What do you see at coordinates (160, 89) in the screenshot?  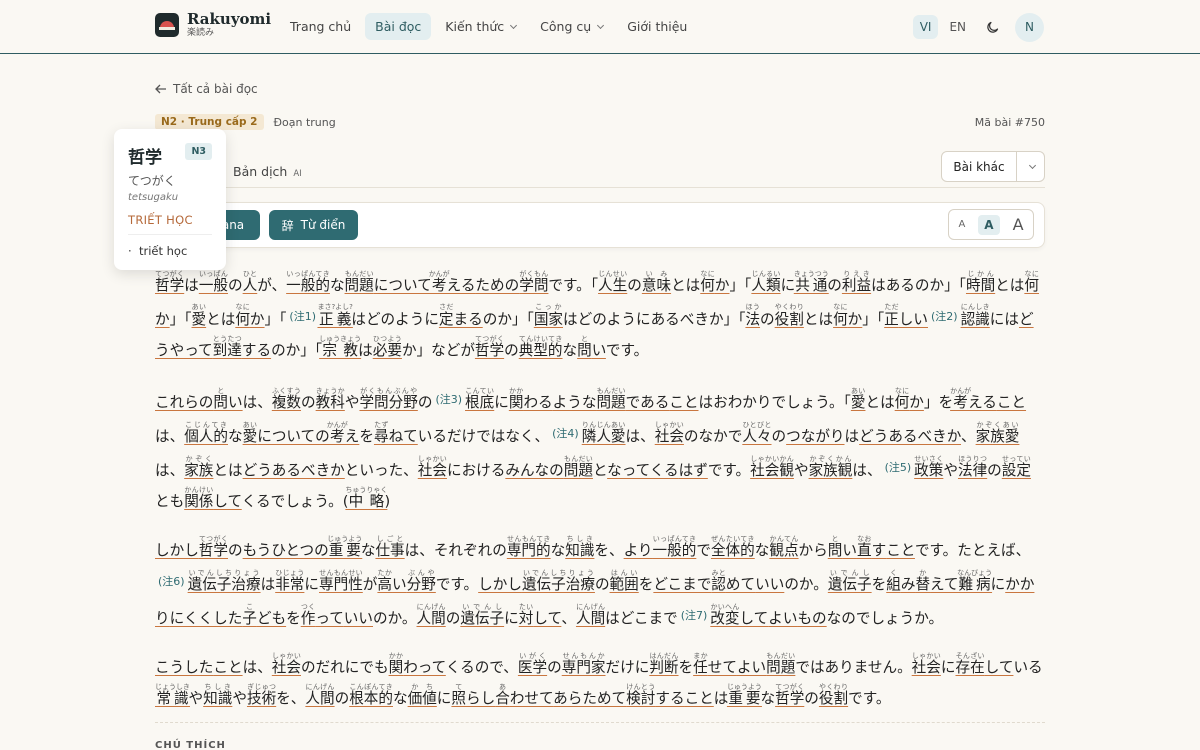 I see `arrow-left-icon` at bounding box center [160, 89].